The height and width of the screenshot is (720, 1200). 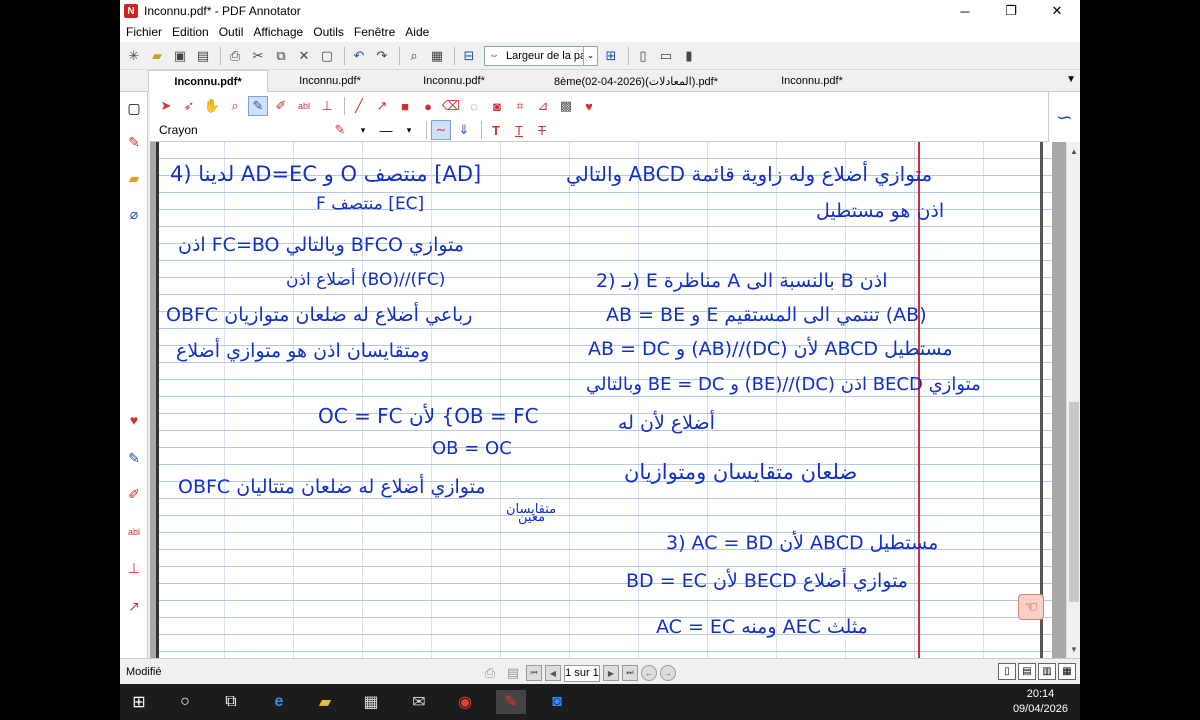 What do you see at coordinates (190, 32) in the screenshot?
I see `menu-edition: Edition` at bounding box center [190, 32].